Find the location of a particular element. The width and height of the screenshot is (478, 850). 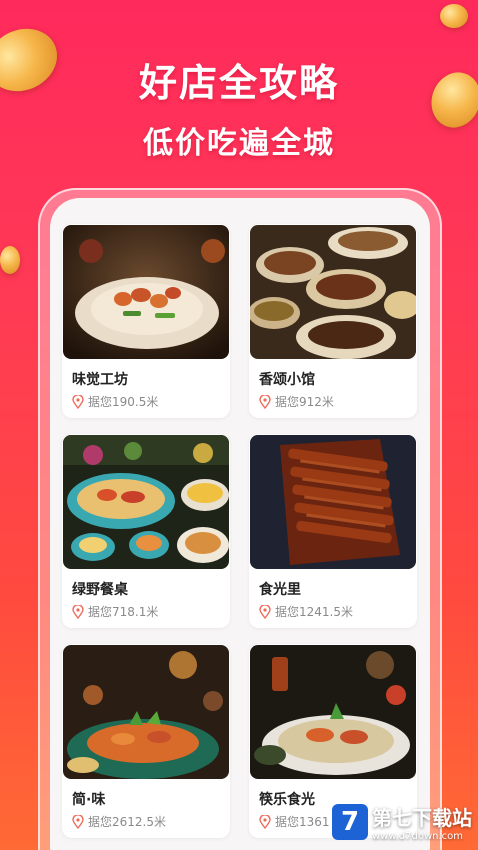

restaurant-name: 味觉工坊 is located at coordinates (100, 380).